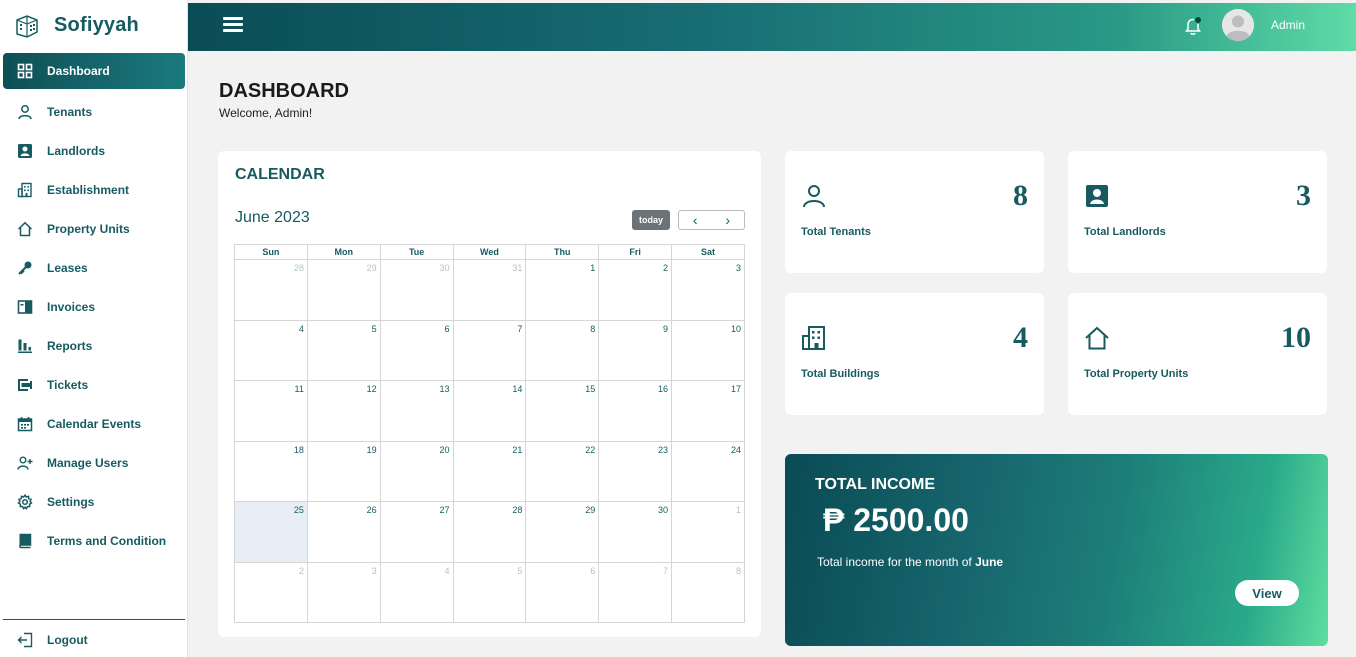 The width and height of the screenshot is (1356, 657). Describe the element at coordinates (1288, 25) in the screenshot. I see `user-name: Admin` at that location.